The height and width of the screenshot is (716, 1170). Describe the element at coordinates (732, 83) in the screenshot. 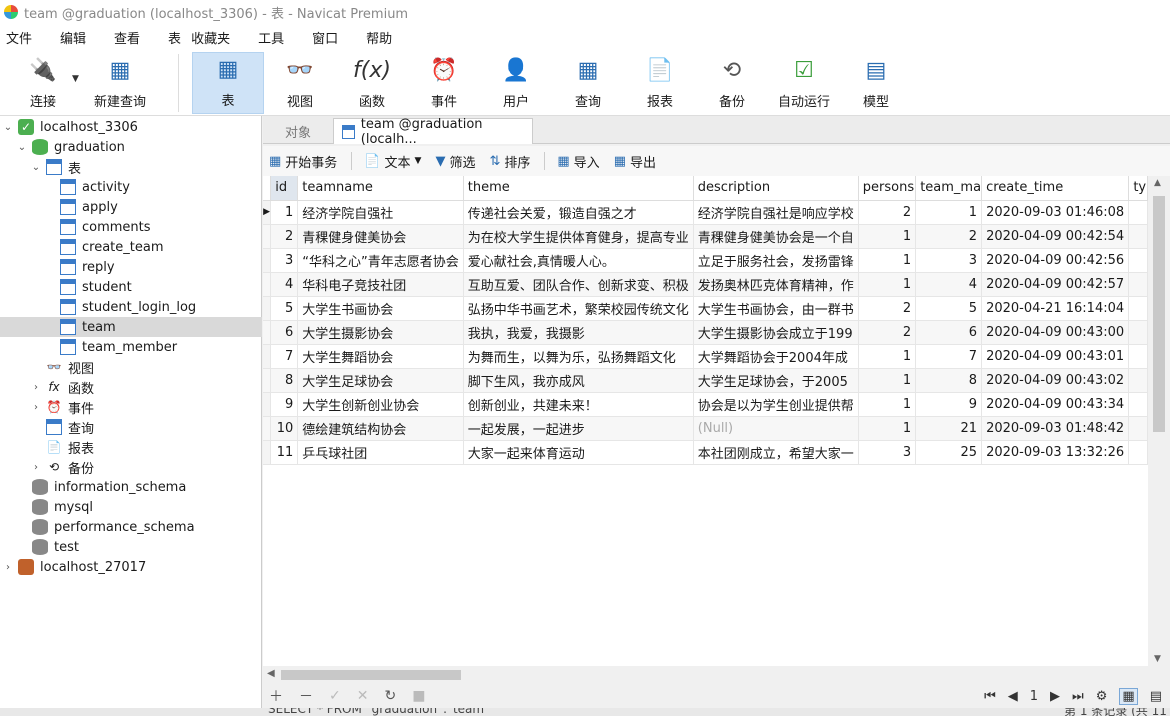

I see `backup-button: ⟲ 备份` at that location.